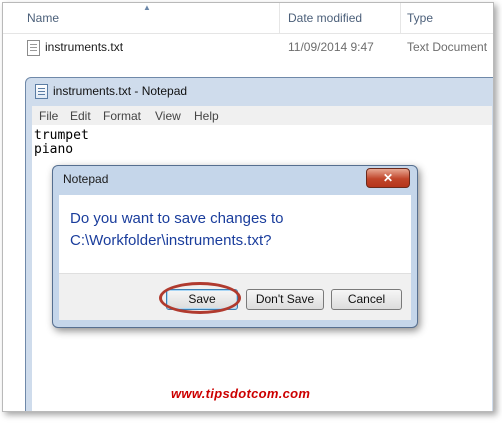  What do you see at coordinates (41, 91) in the screenshot?
I see `notepad-icon` at bounding box center [41, 91].